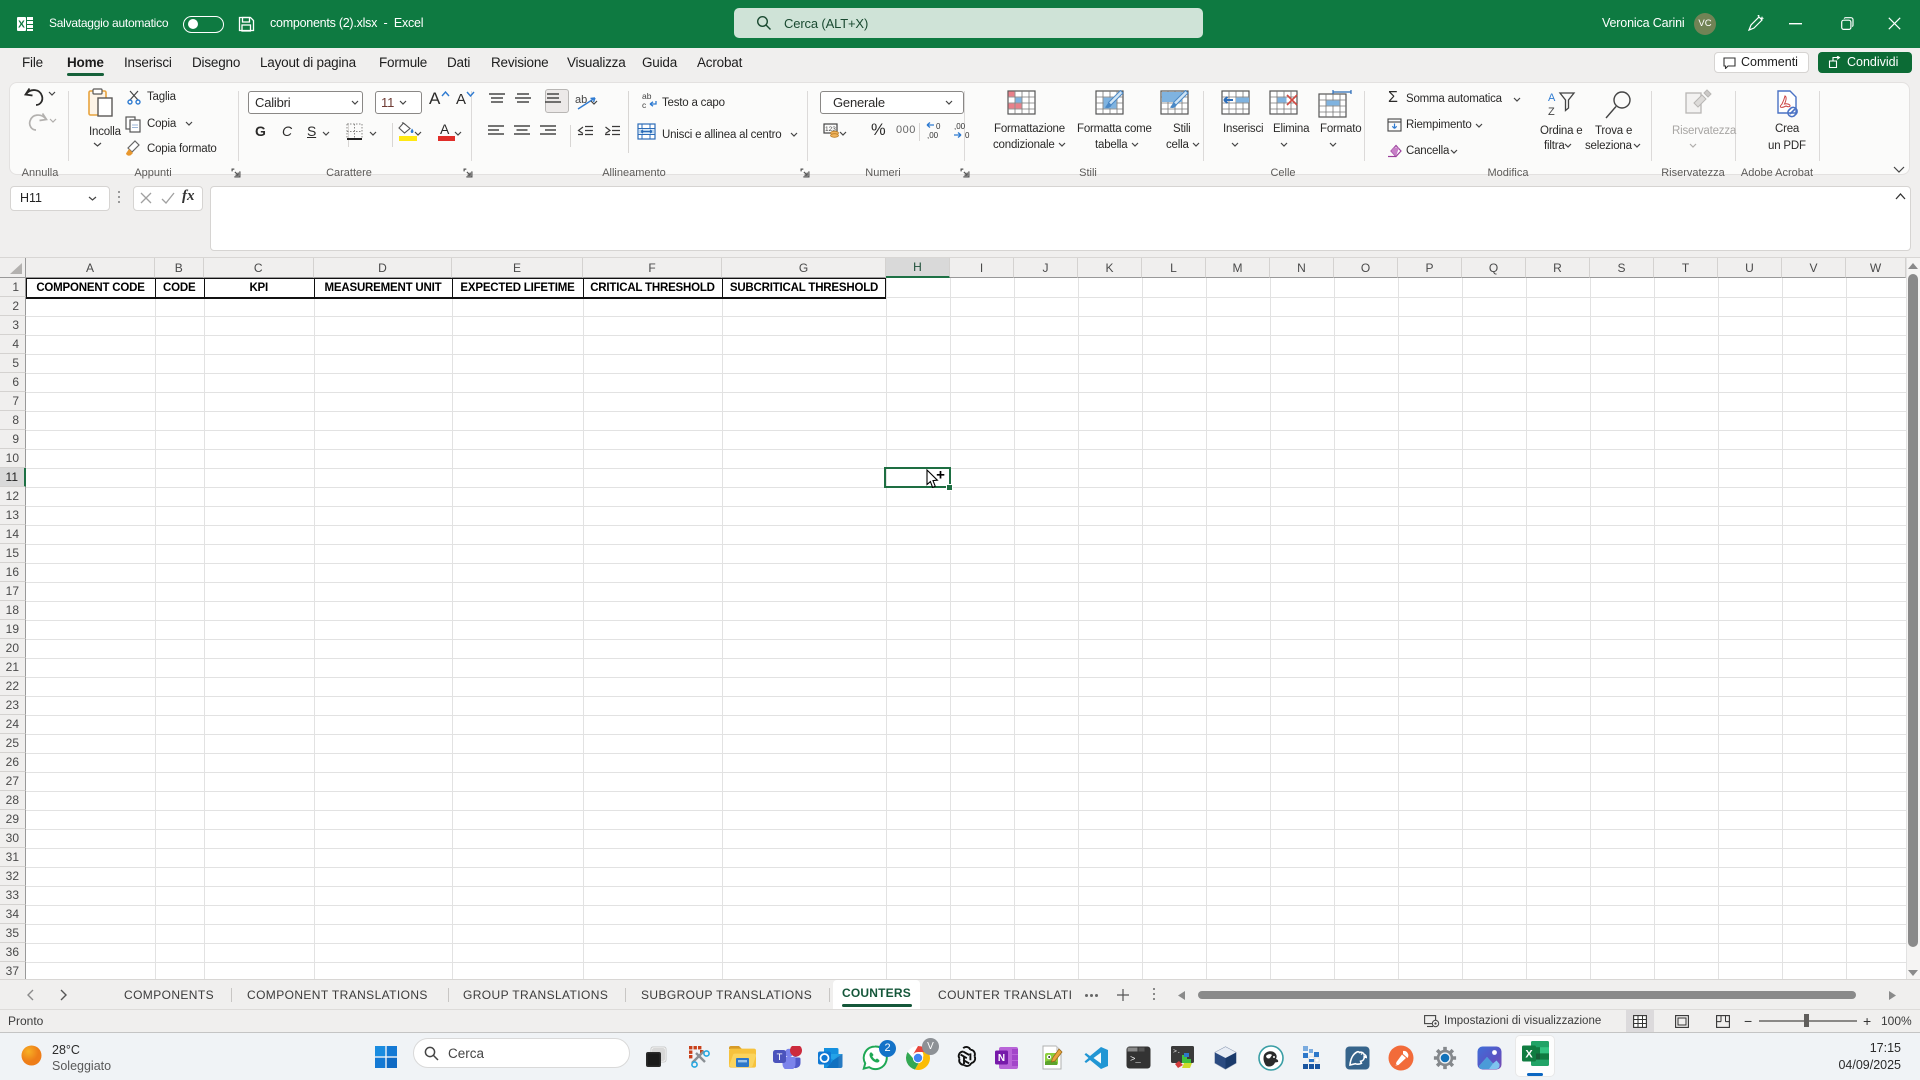 The image size is (1920, 1080). I want to click on svg-text: N, so click(1001, 1058).